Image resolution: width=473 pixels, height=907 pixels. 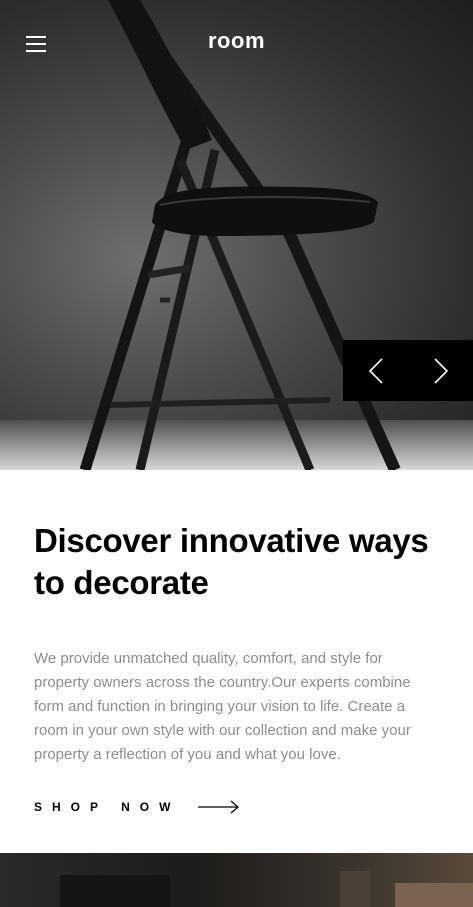 I want to click on chevron-left-icon, so click(x=375, y=370).